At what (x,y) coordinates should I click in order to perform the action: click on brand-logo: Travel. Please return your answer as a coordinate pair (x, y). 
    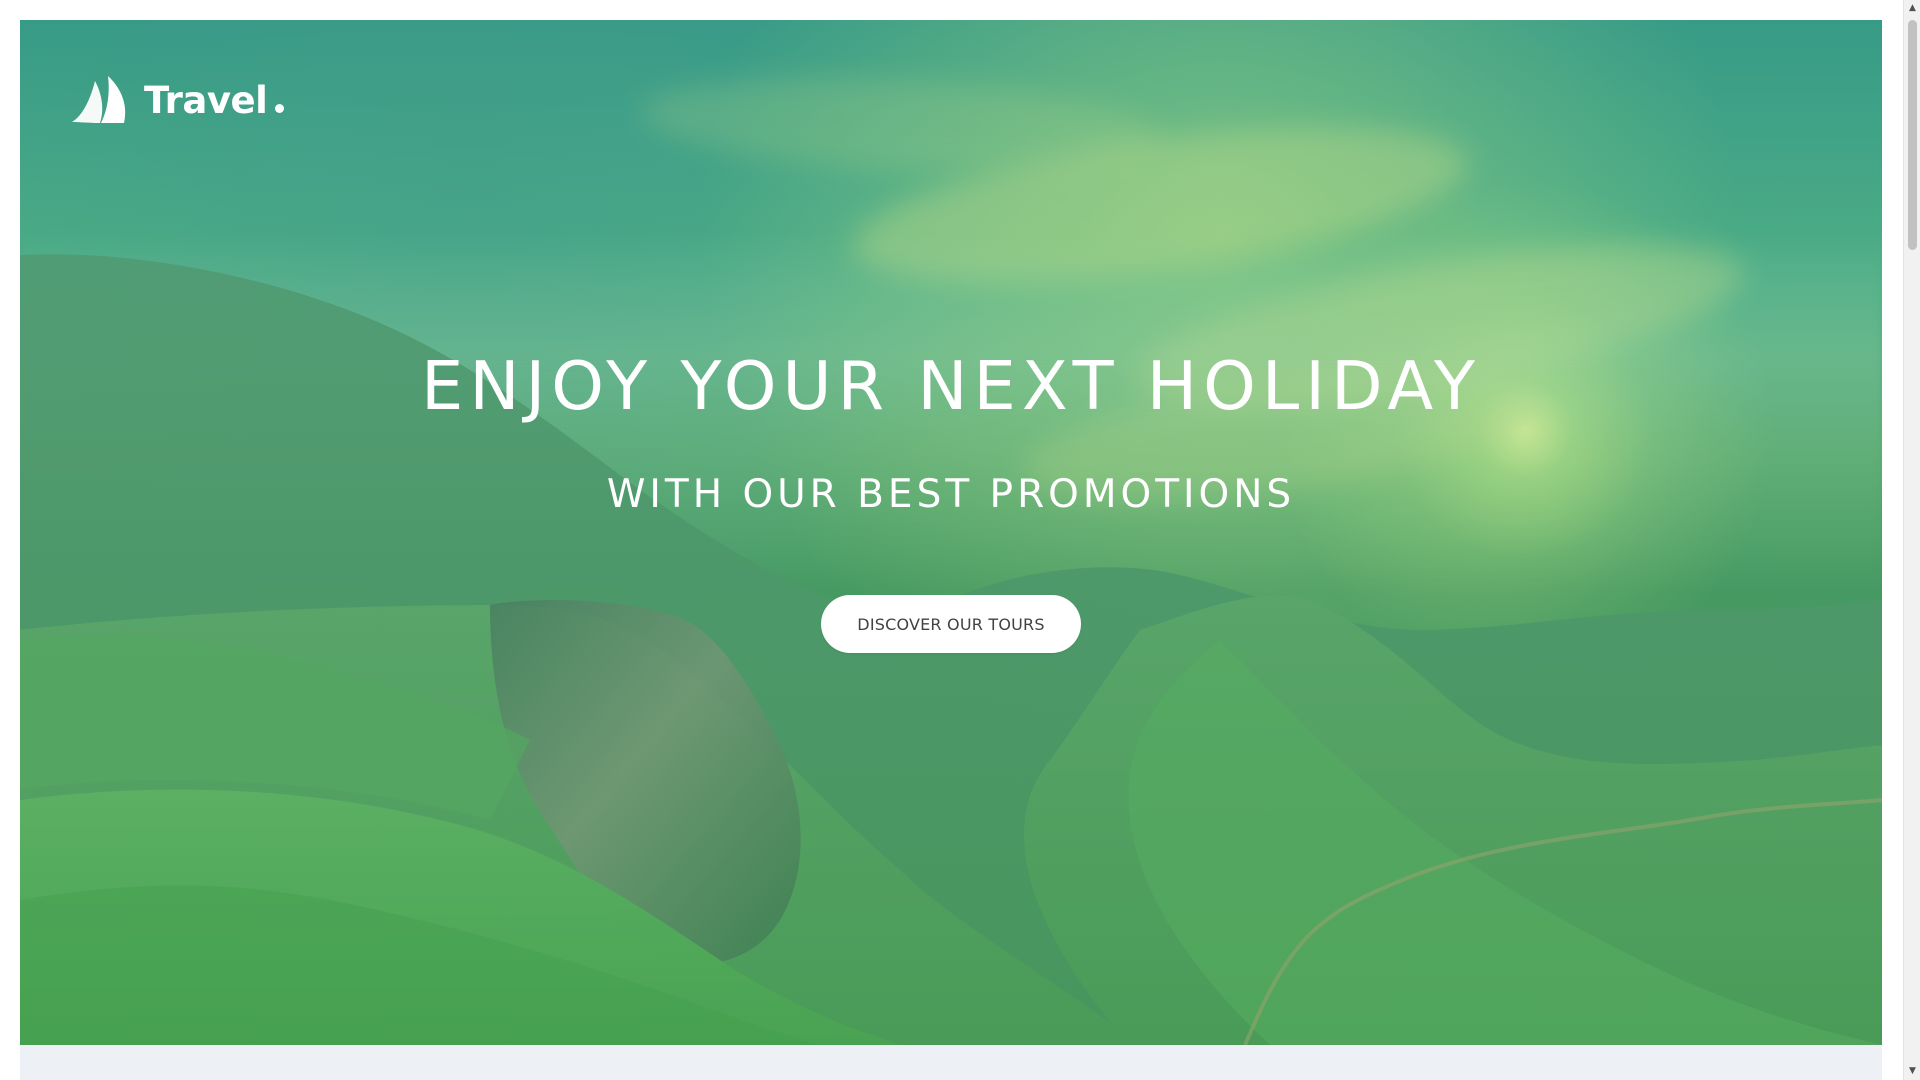
    Looking at the image, I should click on (177, 100).